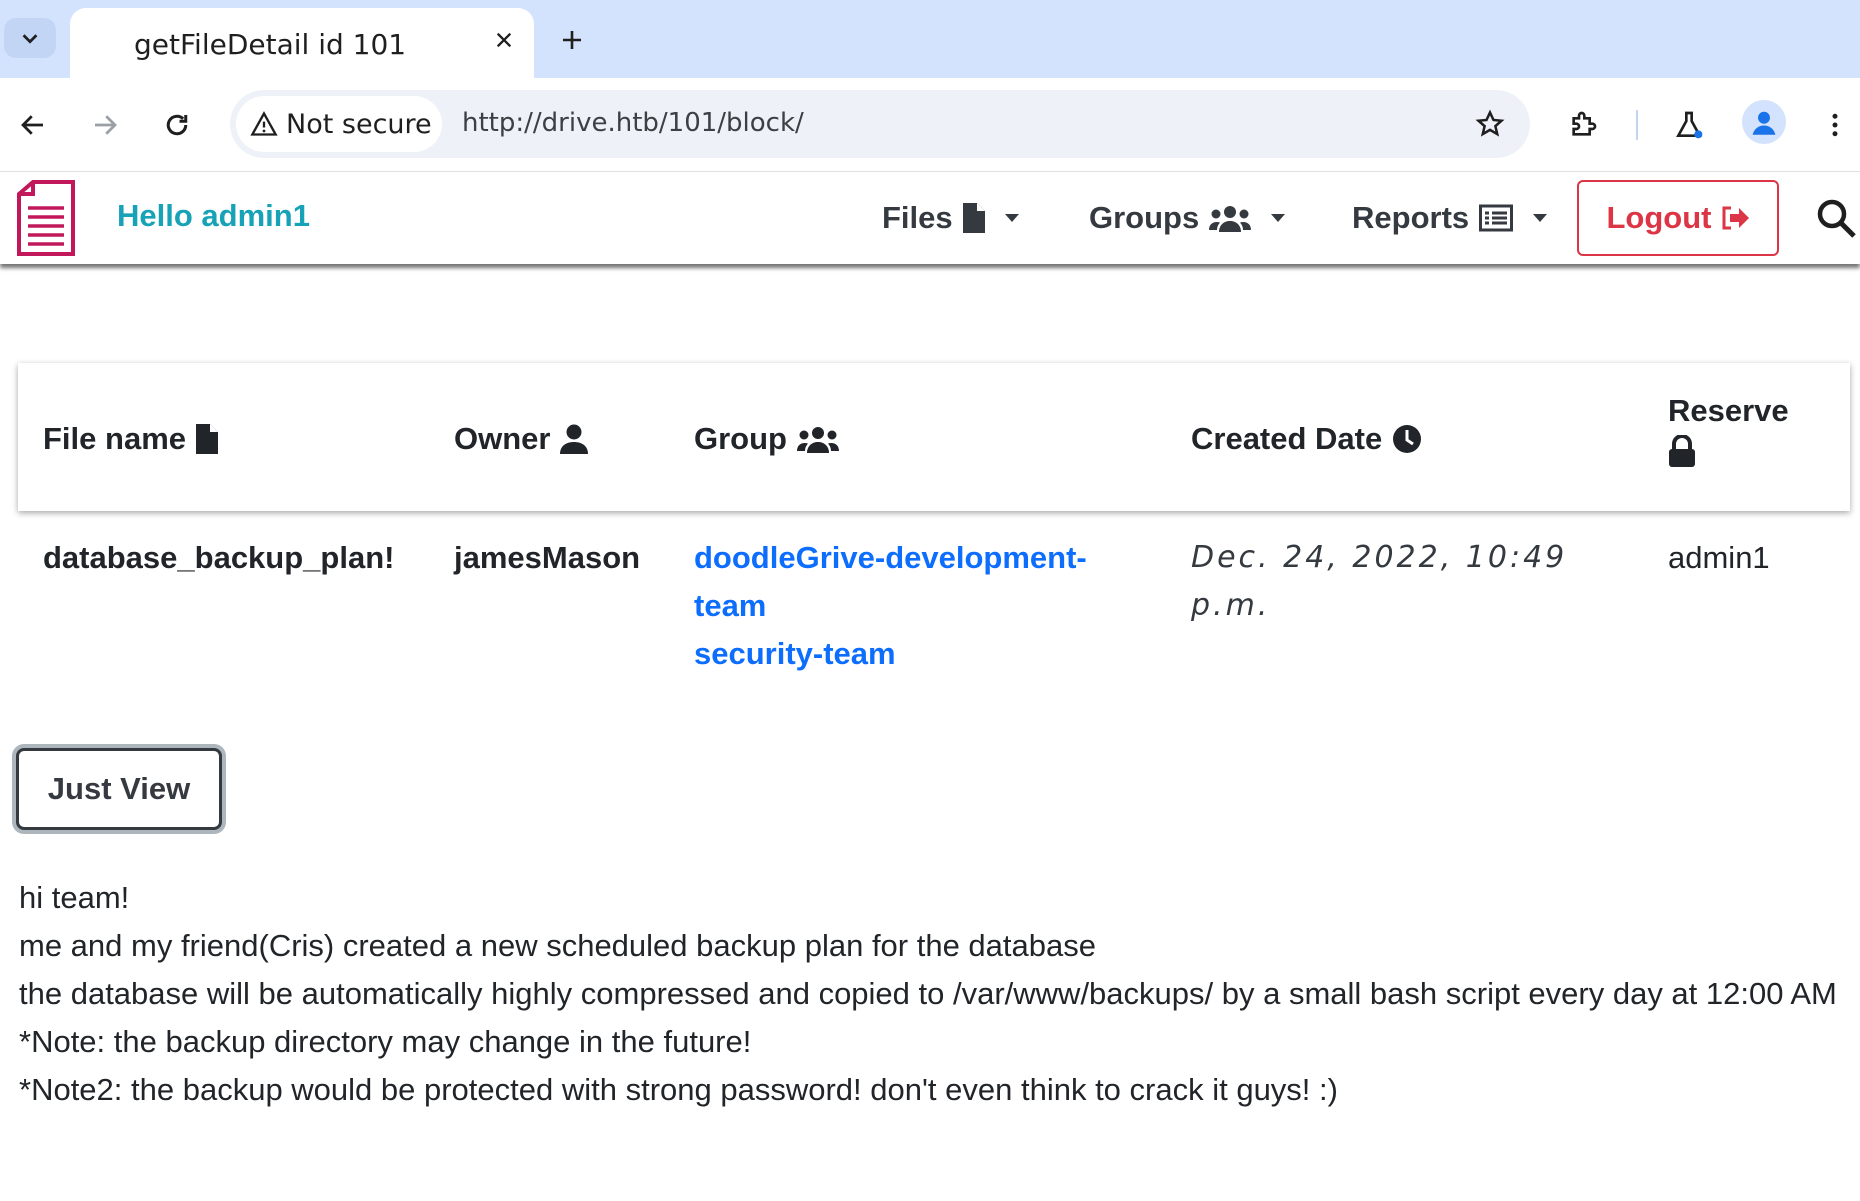 Image resolution: width=1860 pixels, height=1201 pixels. I want to click on column-header-label: Owner, so click(502, 438).